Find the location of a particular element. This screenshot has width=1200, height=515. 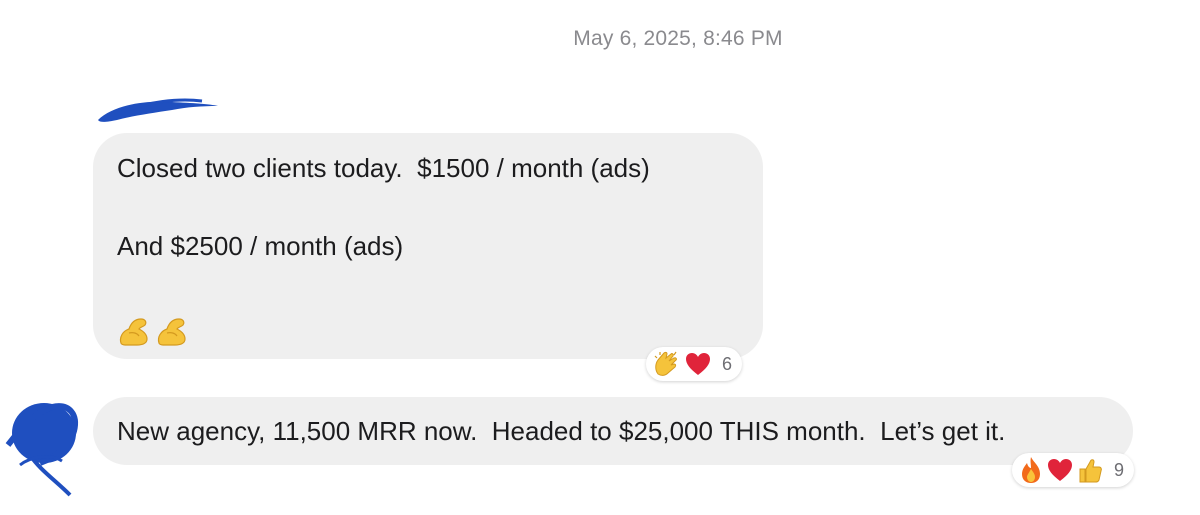

fire-icon is located at coordinates (1031, 470).